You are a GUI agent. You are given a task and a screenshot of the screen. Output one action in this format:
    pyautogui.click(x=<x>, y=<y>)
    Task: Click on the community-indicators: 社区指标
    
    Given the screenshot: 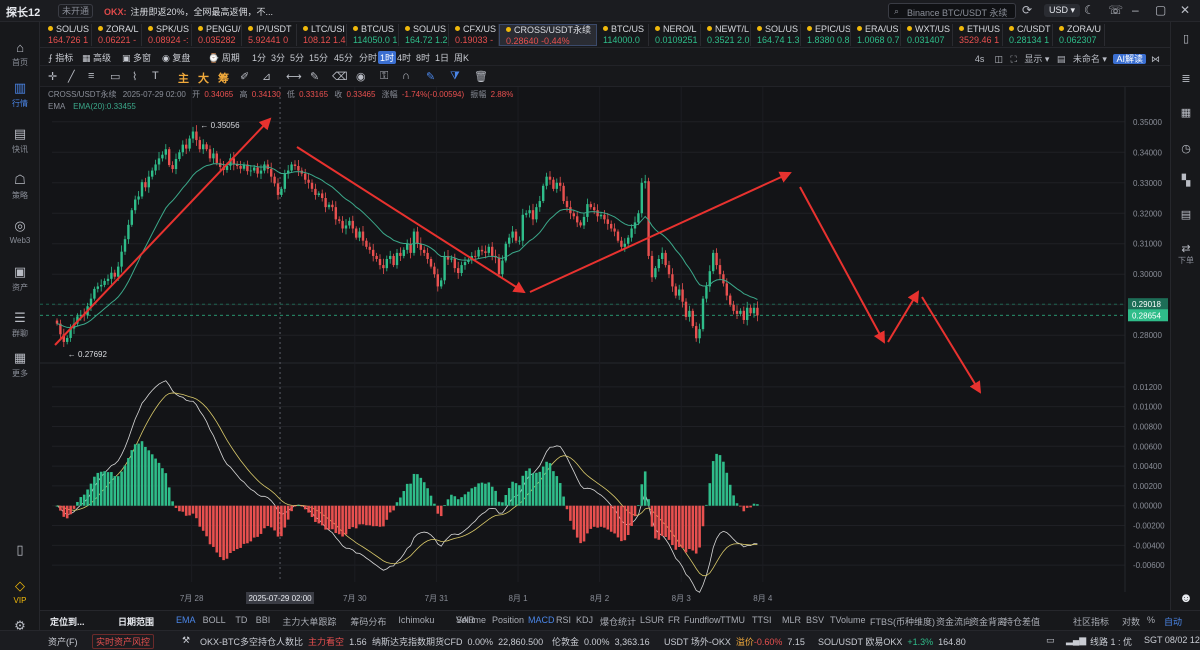 What is the action you would take?
    pyautogui.click(x=1091, y=621)
    